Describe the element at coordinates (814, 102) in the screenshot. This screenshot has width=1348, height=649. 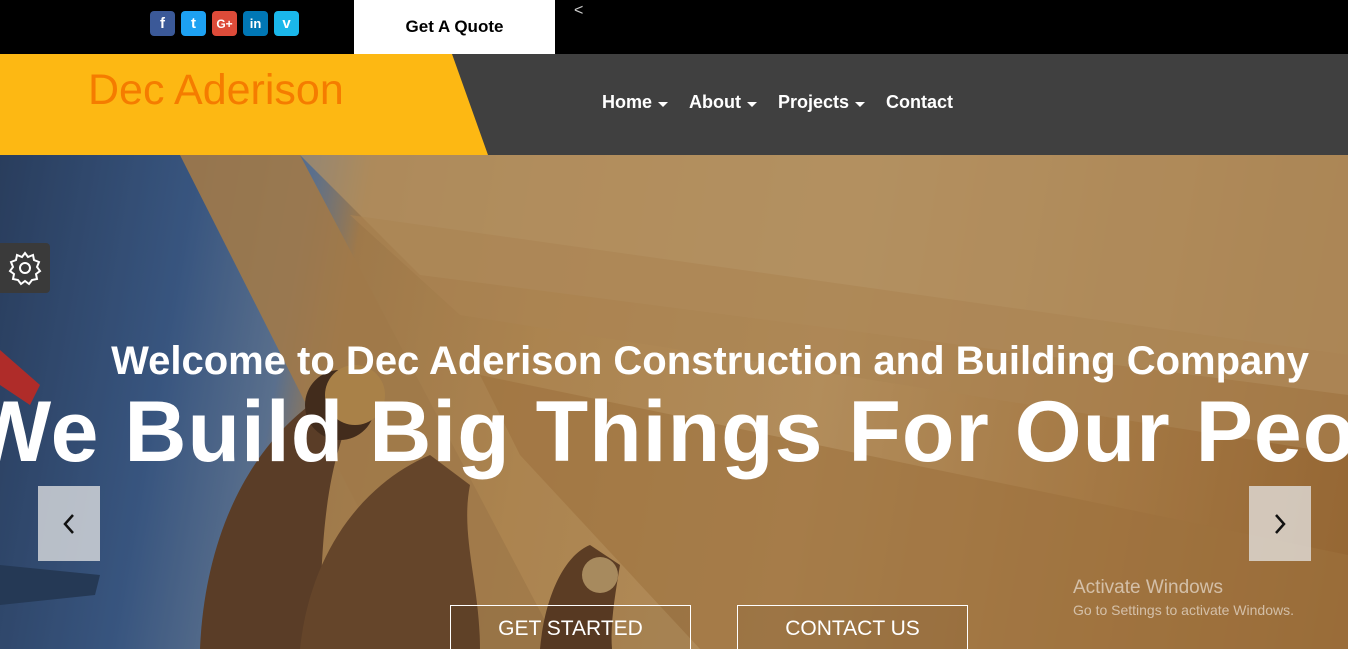
I see `nav-item-label: Projects` at that location.